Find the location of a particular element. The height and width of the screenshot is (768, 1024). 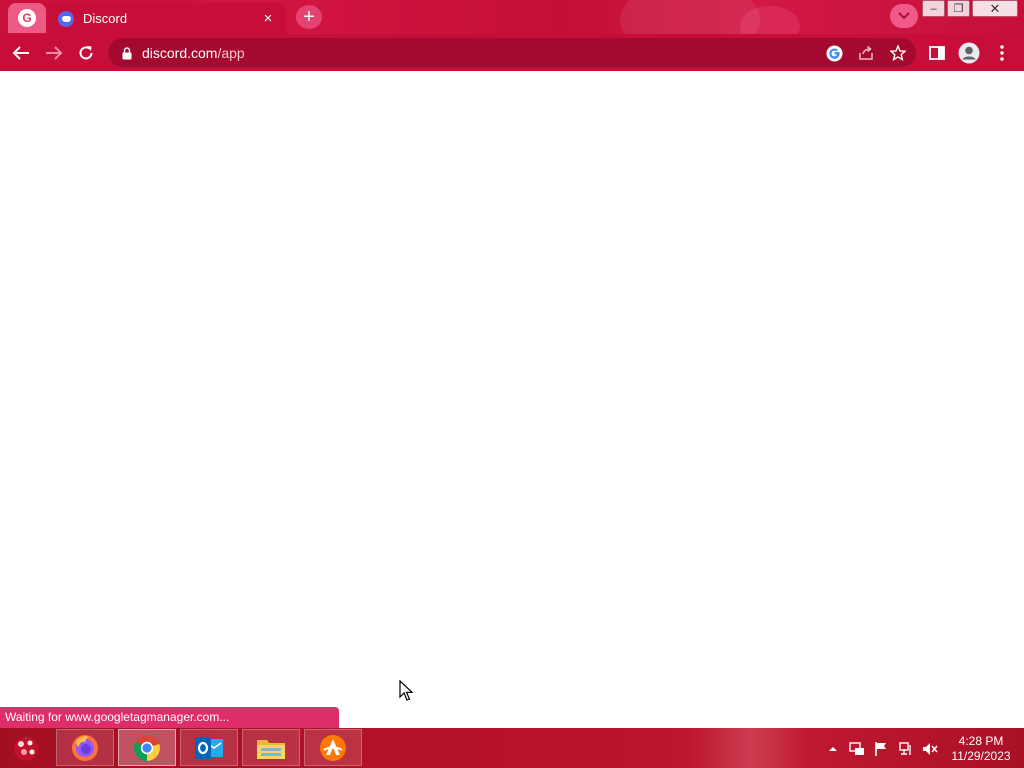

chrome-icon is located at coordinates (146, 747).